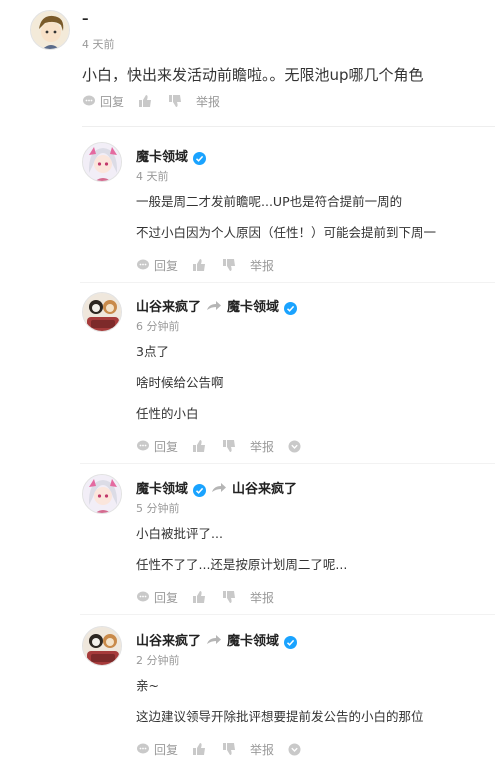 The height and width of the screenshot is (774, 495). Describe the element at coordinates (158, 508) in the screenshot. I see `timestamp: 5 分钟前` at that location.